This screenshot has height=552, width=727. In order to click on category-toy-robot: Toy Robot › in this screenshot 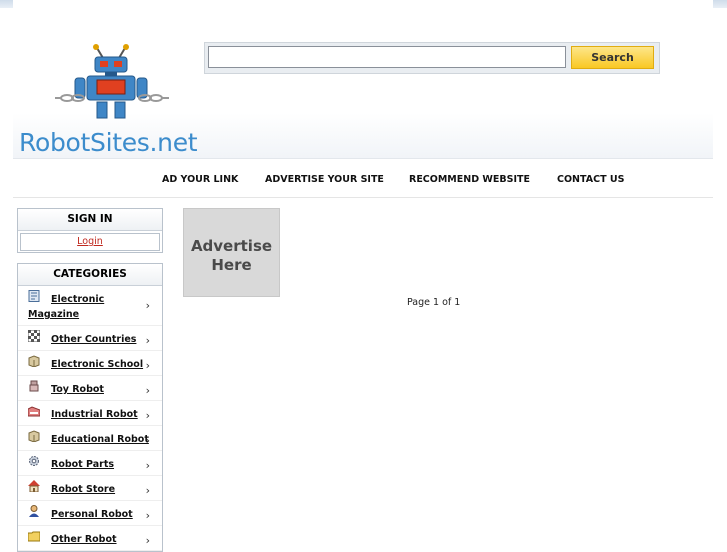, I will do `click(90, 388)`.